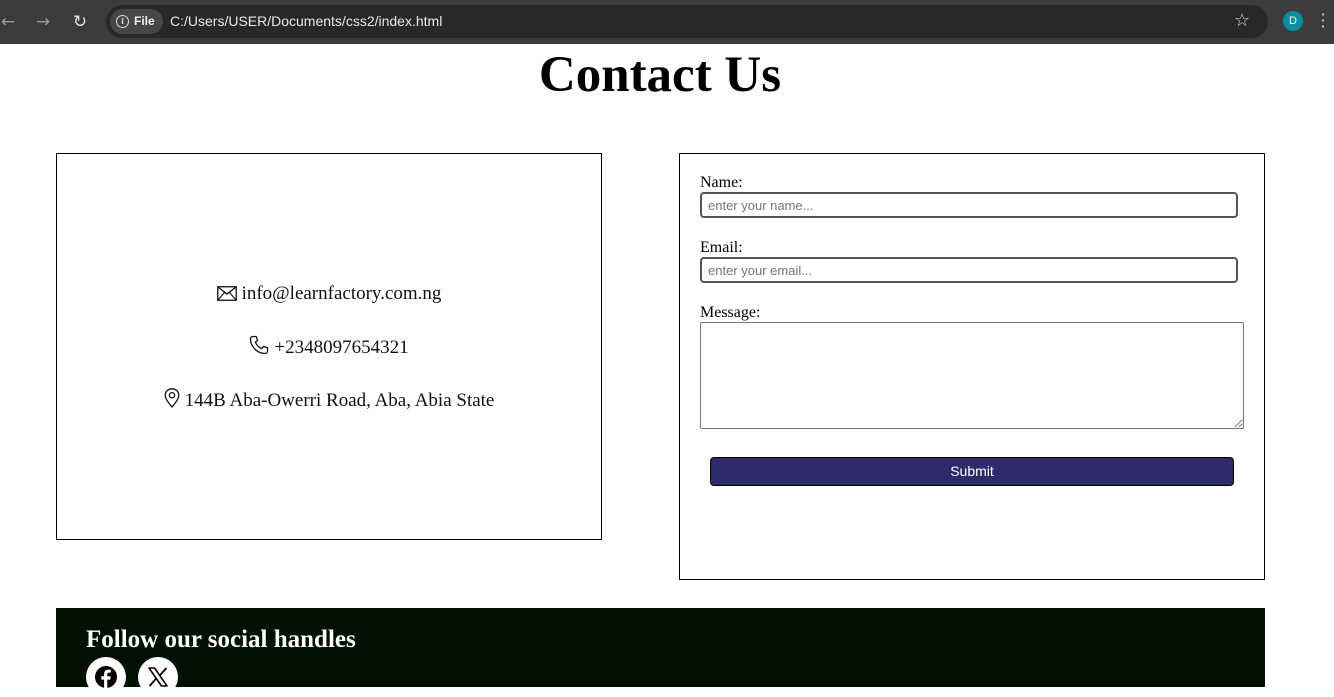 Image resolution: width=1334 pixels, height=697 pixels. I want to click on footer-heading: Follow our social handles, so click(221, 639).